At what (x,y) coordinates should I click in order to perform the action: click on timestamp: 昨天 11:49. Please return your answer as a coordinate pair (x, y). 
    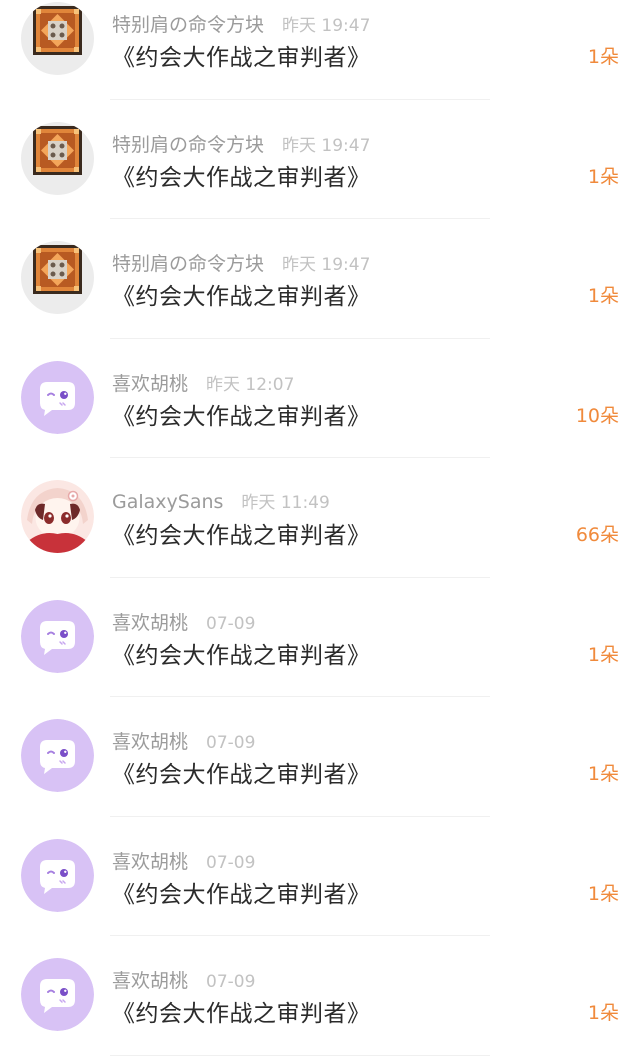
    Looking at the image, I should click on (285, 503).